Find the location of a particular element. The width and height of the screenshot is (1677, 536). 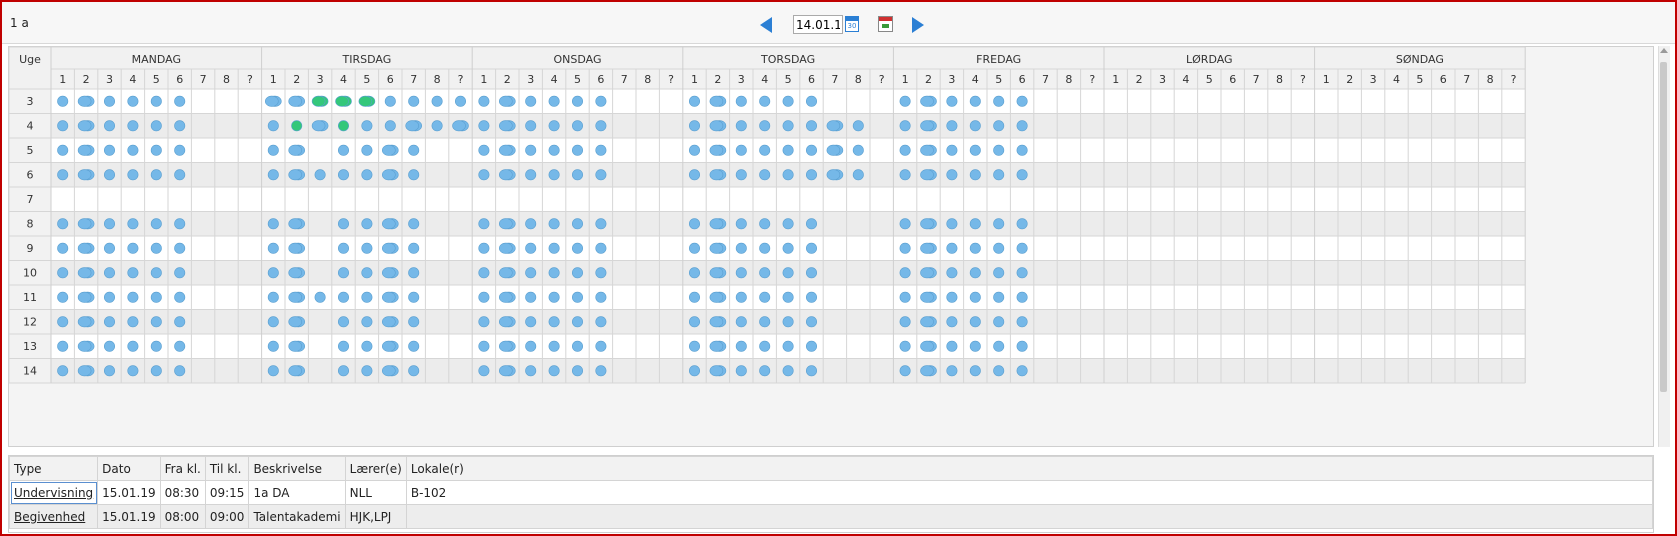

col-date: Dato is located at coordinates (129, 468).